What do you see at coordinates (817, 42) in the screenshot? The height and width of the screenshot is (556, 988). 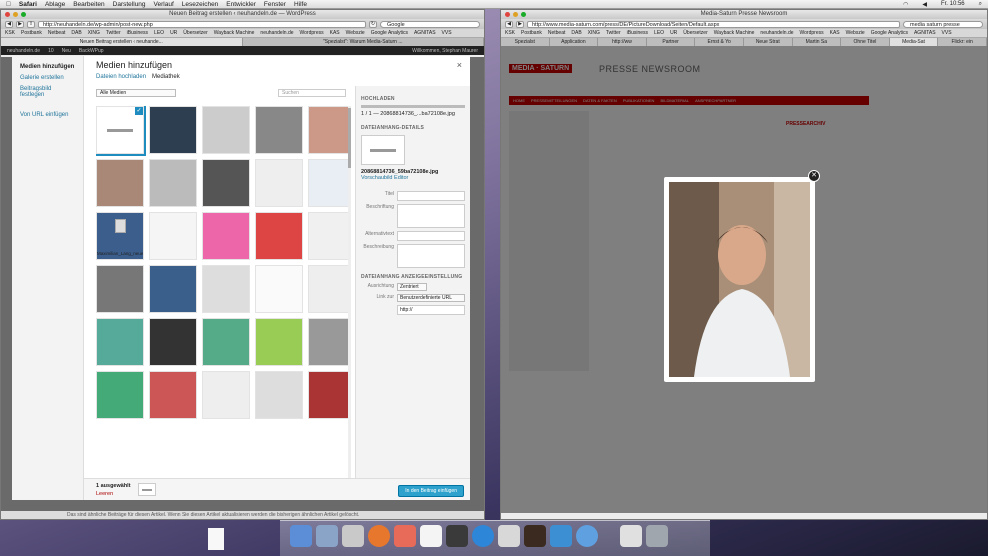 I see `browser-tab: Martin Sa` at bounding box center [817, 42].